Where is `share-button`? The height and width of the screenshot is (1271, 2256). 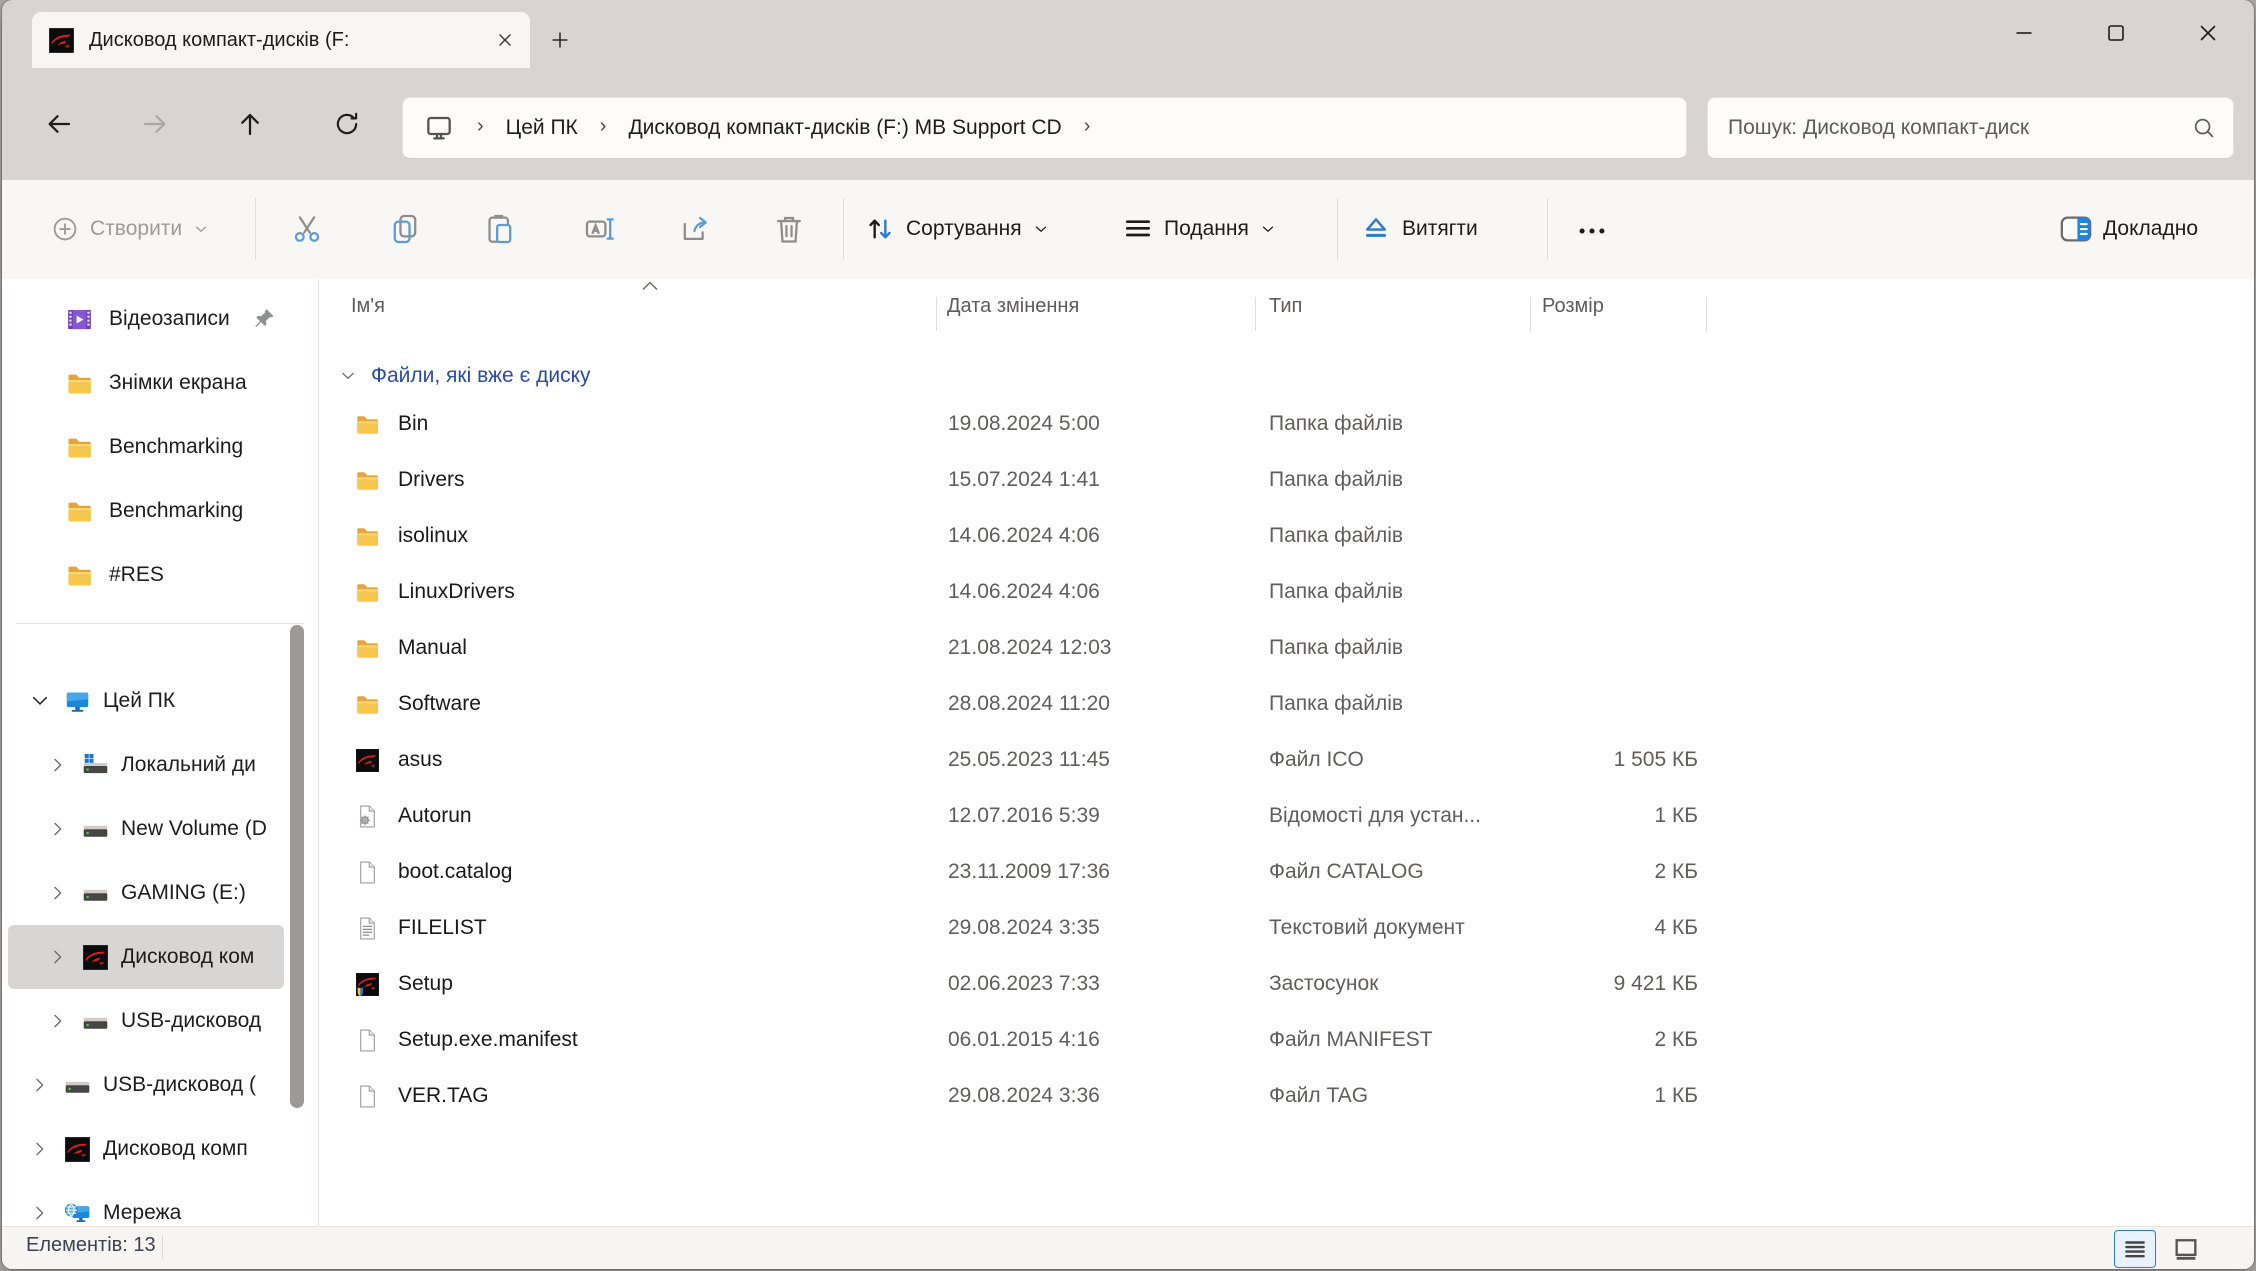
share-button is located at coordinates (695, 229).